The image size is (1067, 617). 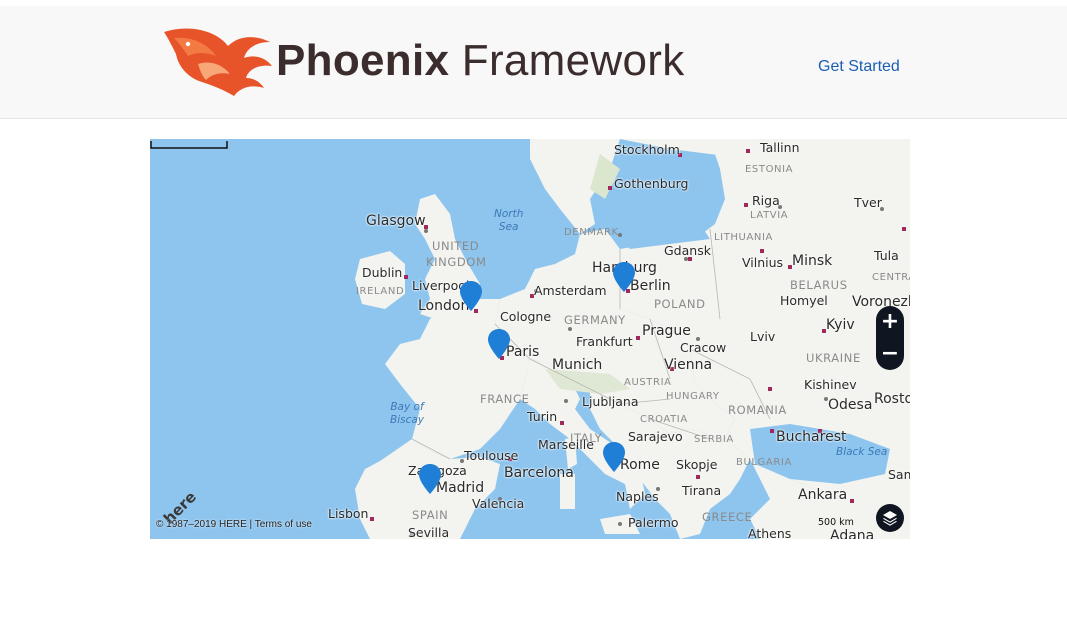 What do you see at coordinates (862, 452) in the screenshot?
I see `sea-label-black-sea: Black Sea` at bounding box center [862, 452].